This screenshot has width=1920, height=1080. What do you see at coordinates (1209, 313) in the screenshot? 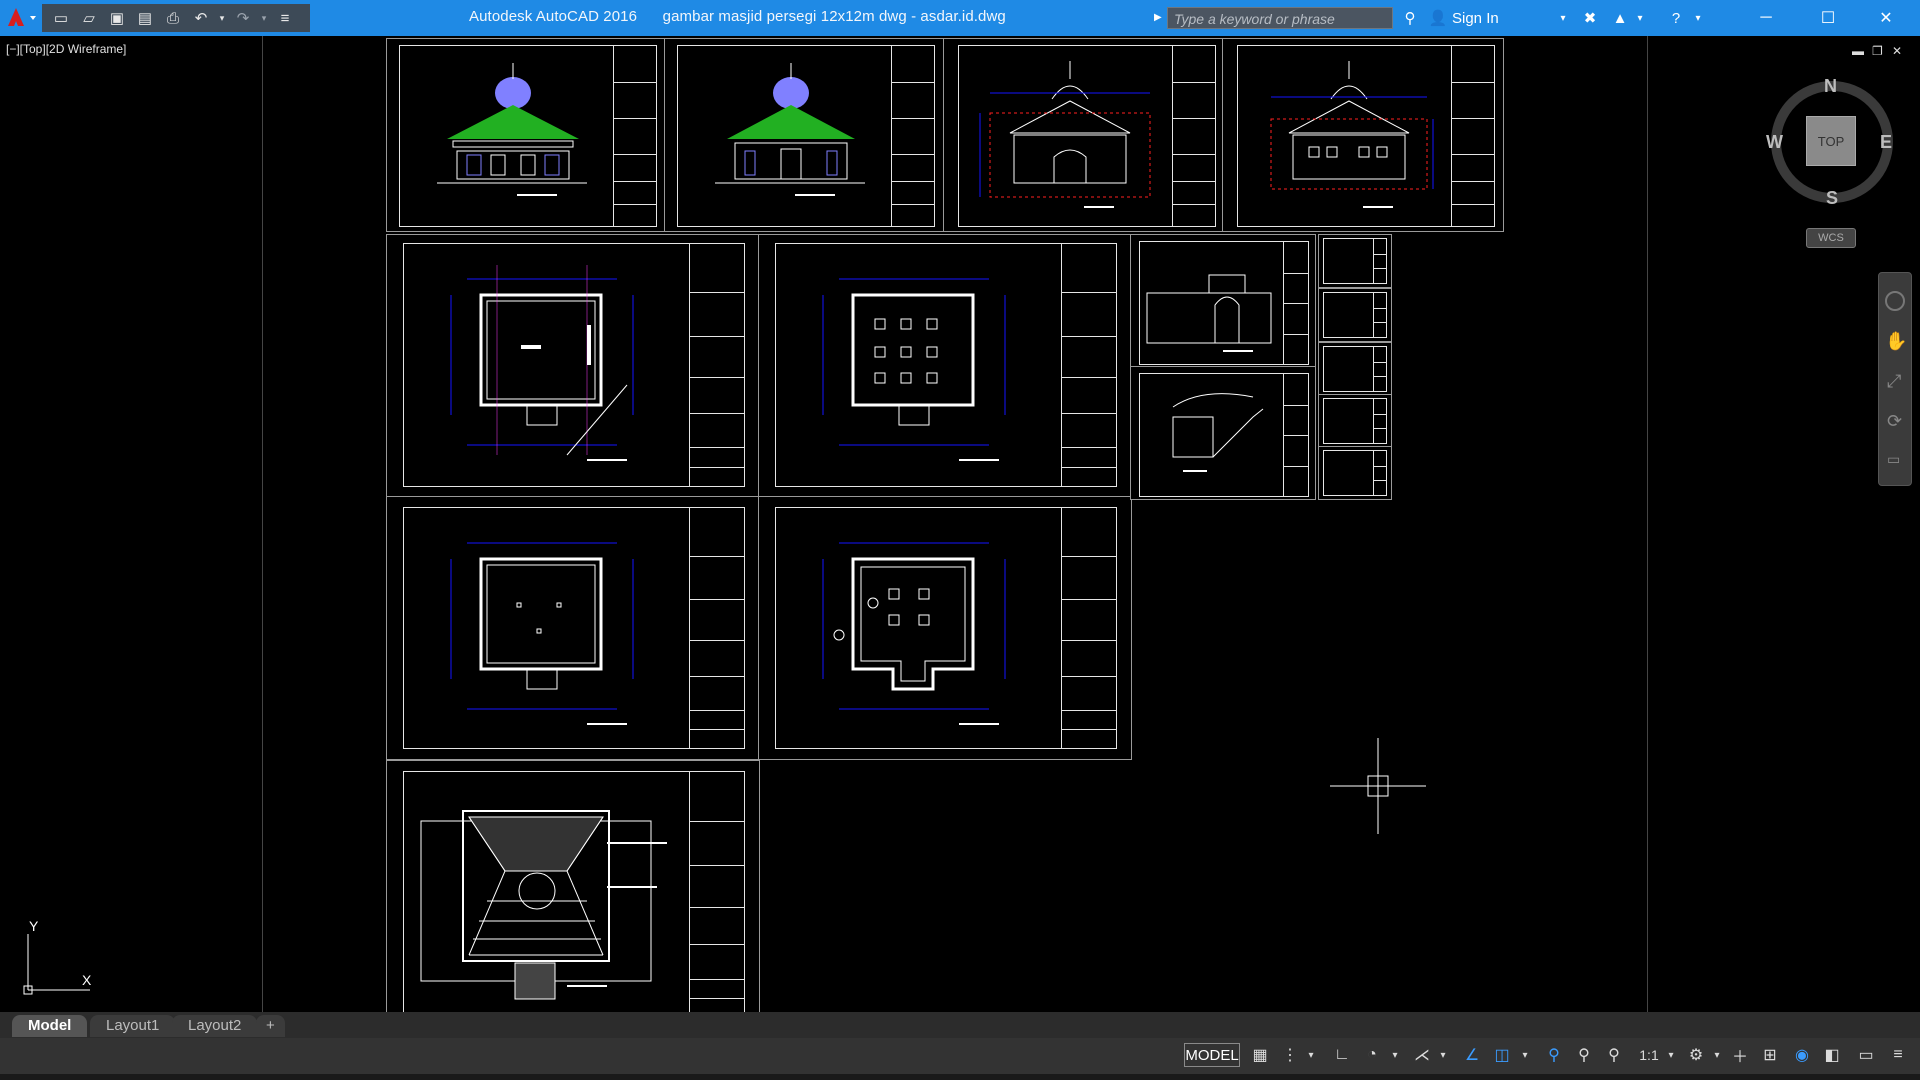
I see `mihrab-detail-drawing` at bounding box center [1209, 313].